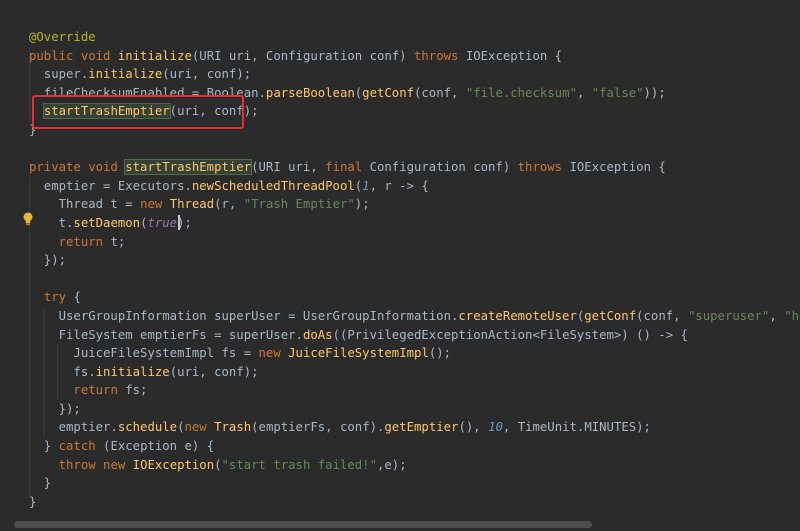 This screenshot has width=800, height=531. What do you see at coordinates (414, 74) in the screenshot?
I see `code-line: super.initialize(uri, conf);` at bounding box center [414, 74].